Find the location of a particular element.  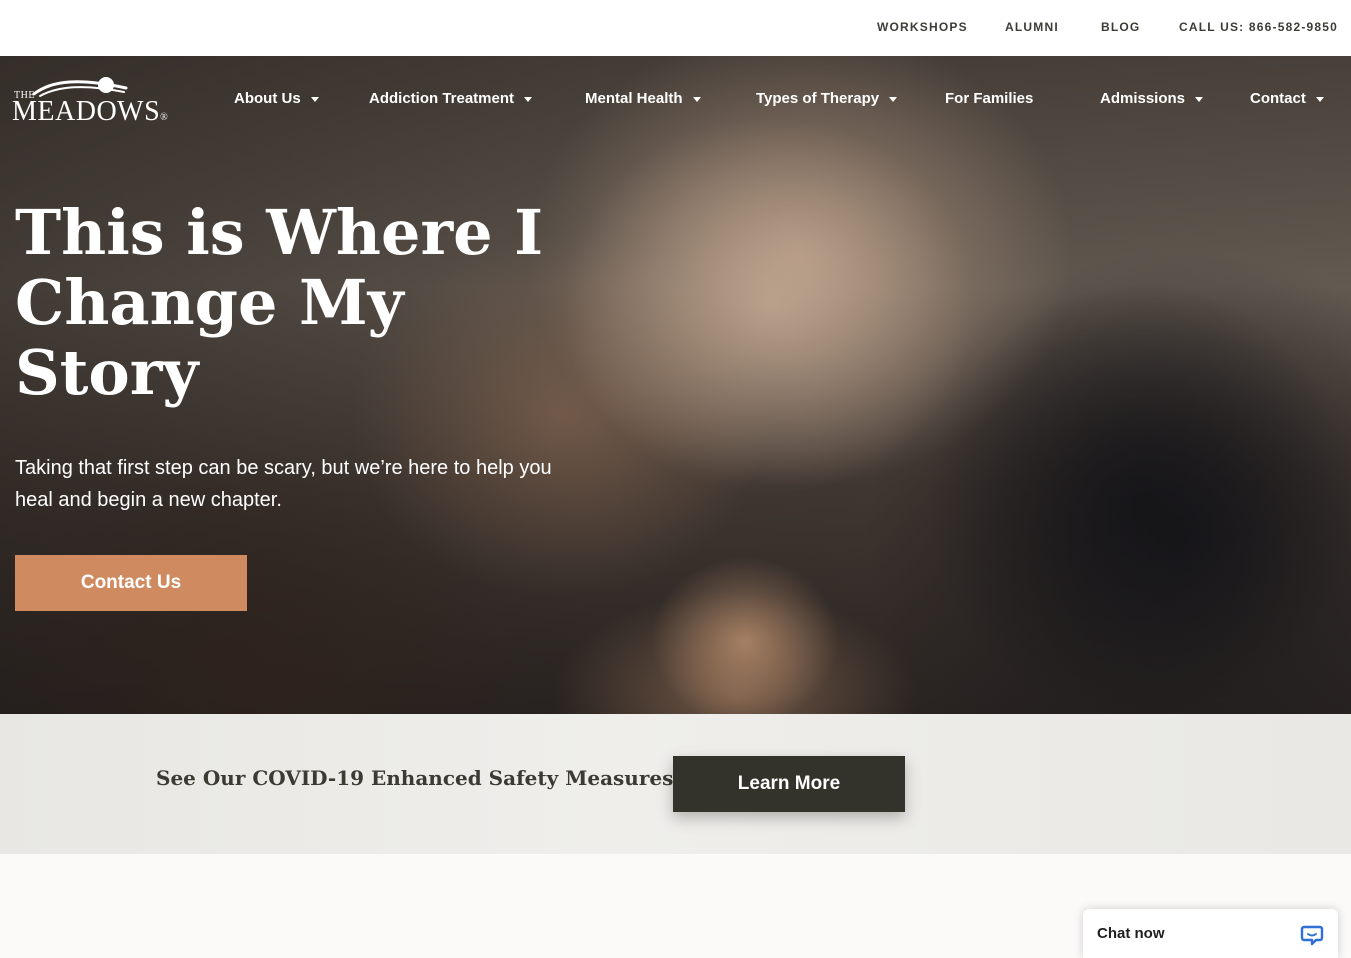

nav-item-addiction-treatment: Addiction Treatment is located at coordinates (451, 98).